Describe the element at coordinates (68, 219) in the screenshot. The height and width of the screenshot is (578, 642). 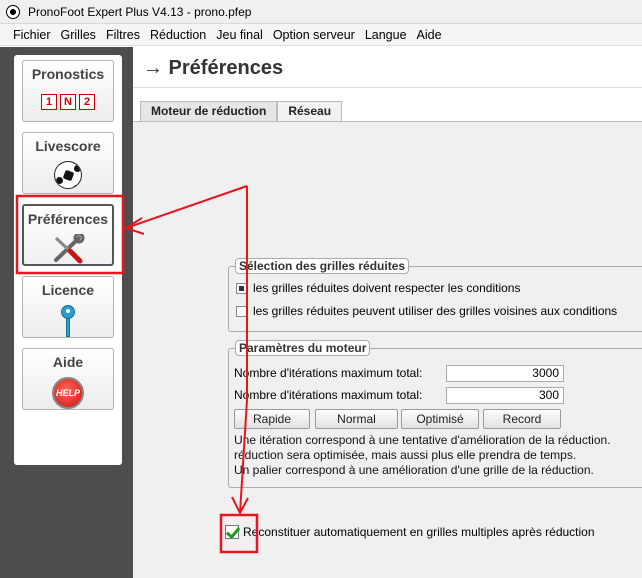
I see `sidebar-item-label: Préférences` at that location.